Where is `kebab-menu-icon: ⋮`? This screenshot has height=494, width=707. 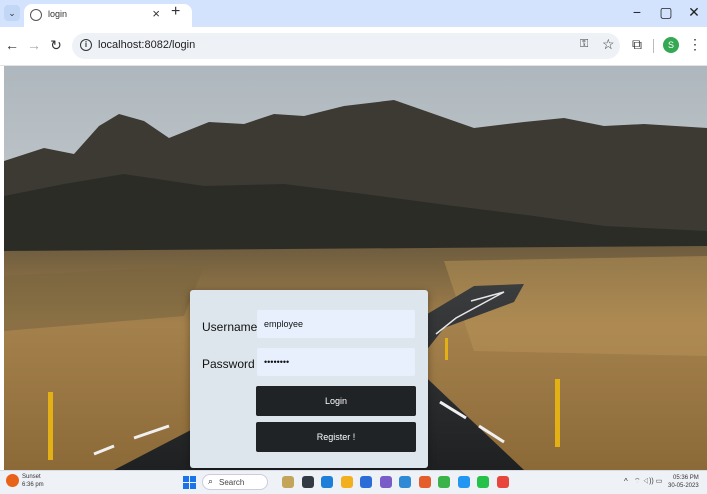
kebab-menu-icon: ⋮ is located at coordinates (695, 44).